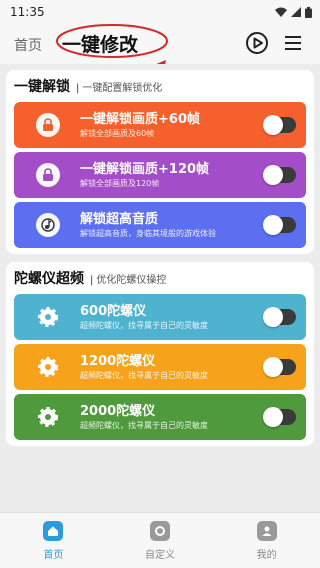 The image size is (320, 568). I want to click on unlock-120fps-card: 一键解锁画质+120帧 解锁全部画质及120帧, so click(160, 175).